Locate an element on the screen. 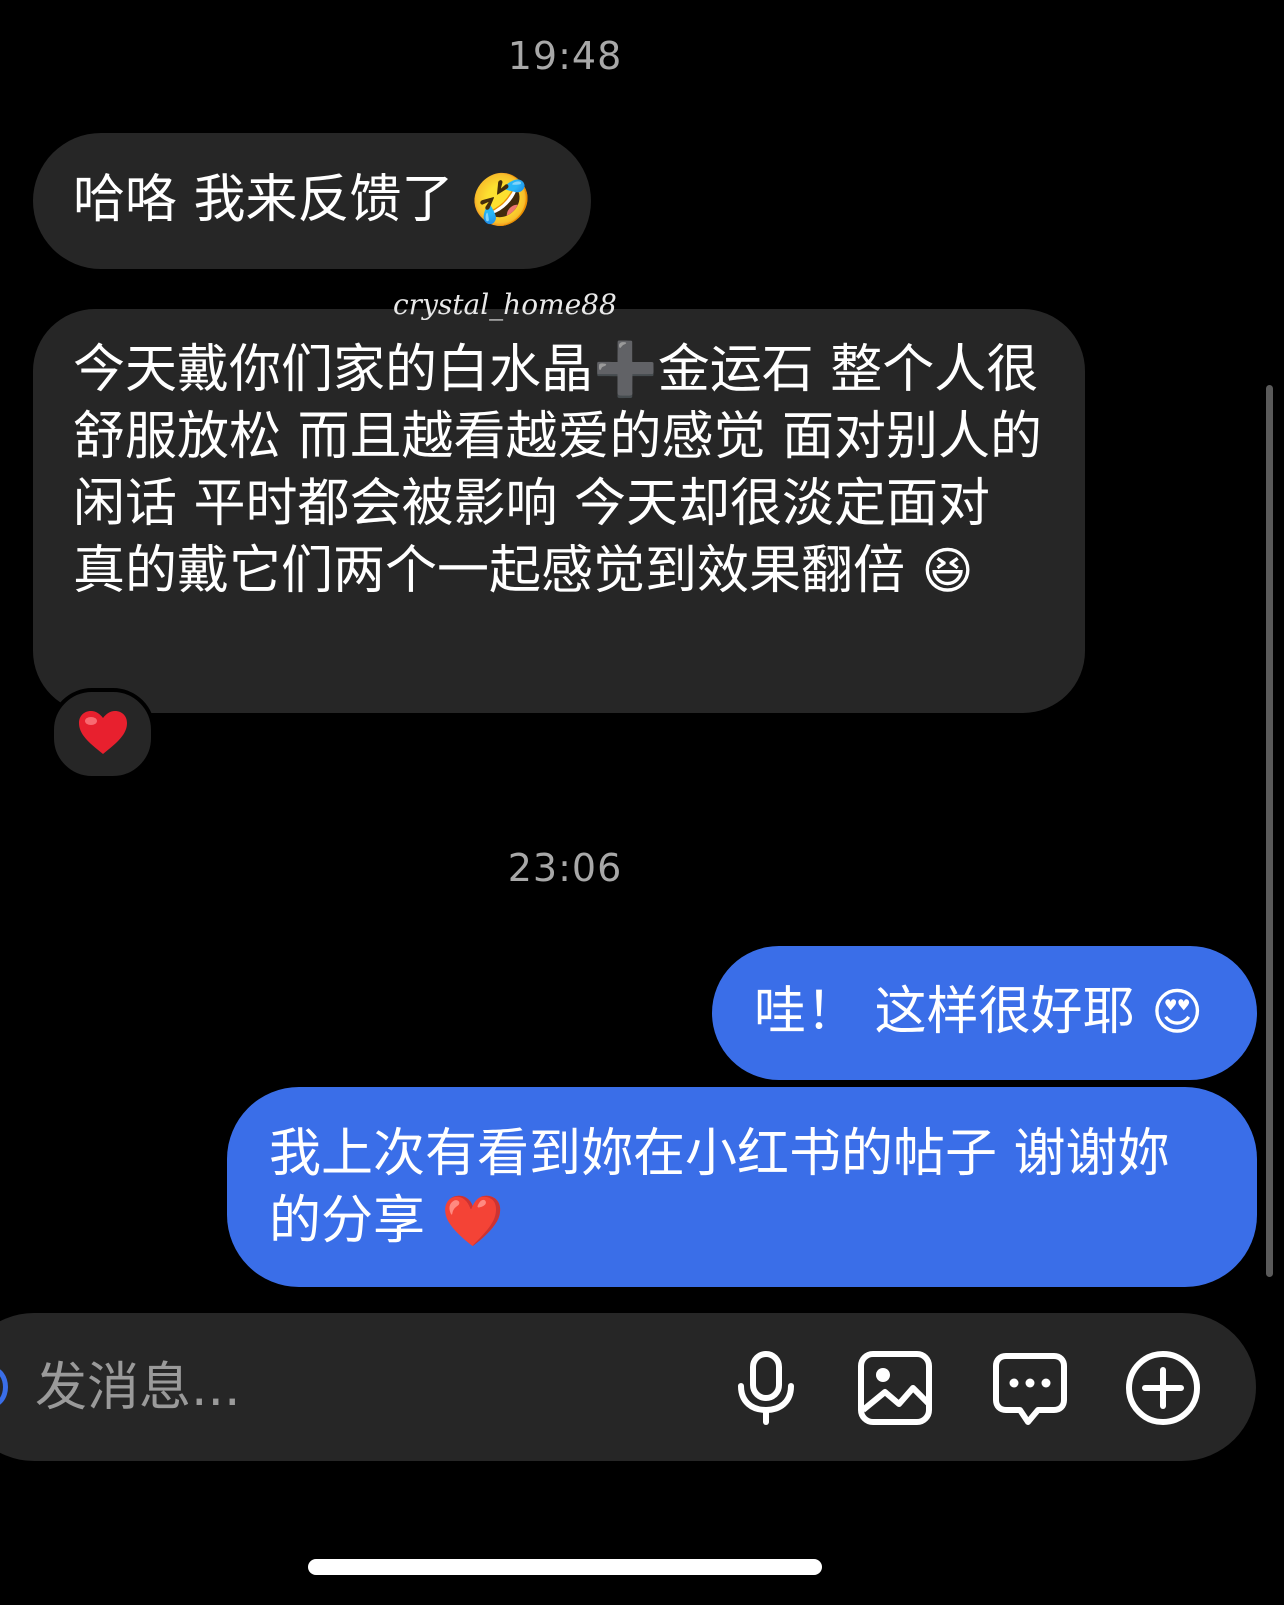  message-text: 哇！ 这样很好耶 is located at coordinates (944, 1012).